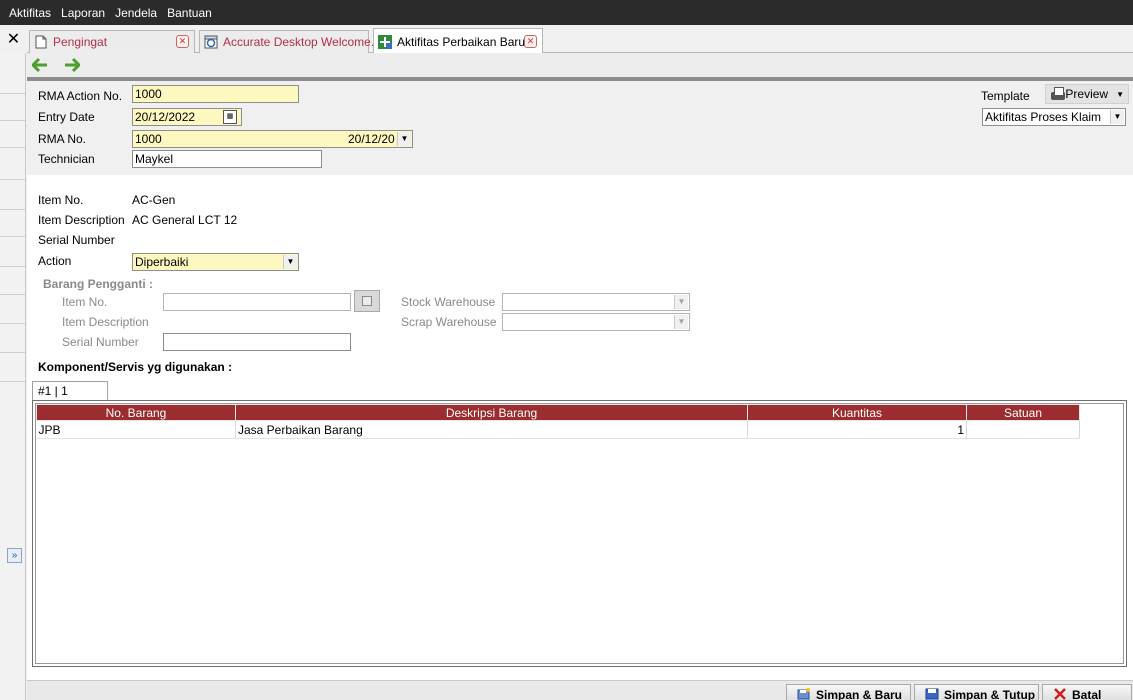 Image resolution: width=1133 pixels, height=700 pixels. Describe the element at coordinates (83, 13) in the screenshot. I see `menu-laporan: Laporan` at that location.